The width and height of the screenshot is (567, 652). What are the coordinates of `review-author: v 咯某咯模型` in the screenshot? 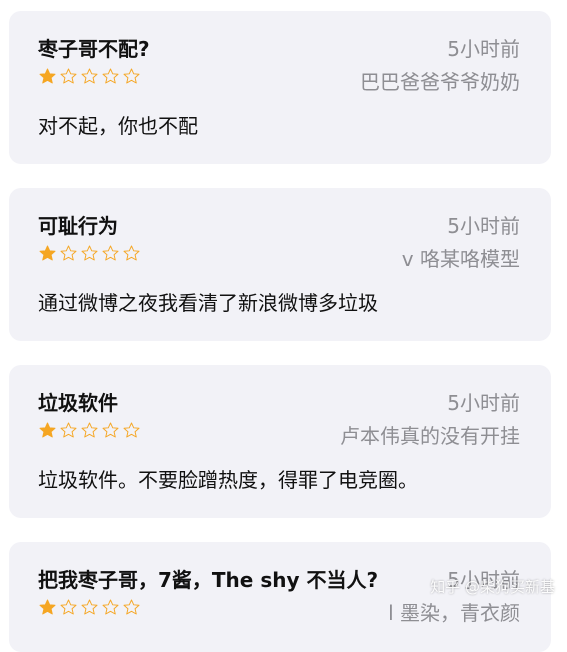 It's located at (460, 259).